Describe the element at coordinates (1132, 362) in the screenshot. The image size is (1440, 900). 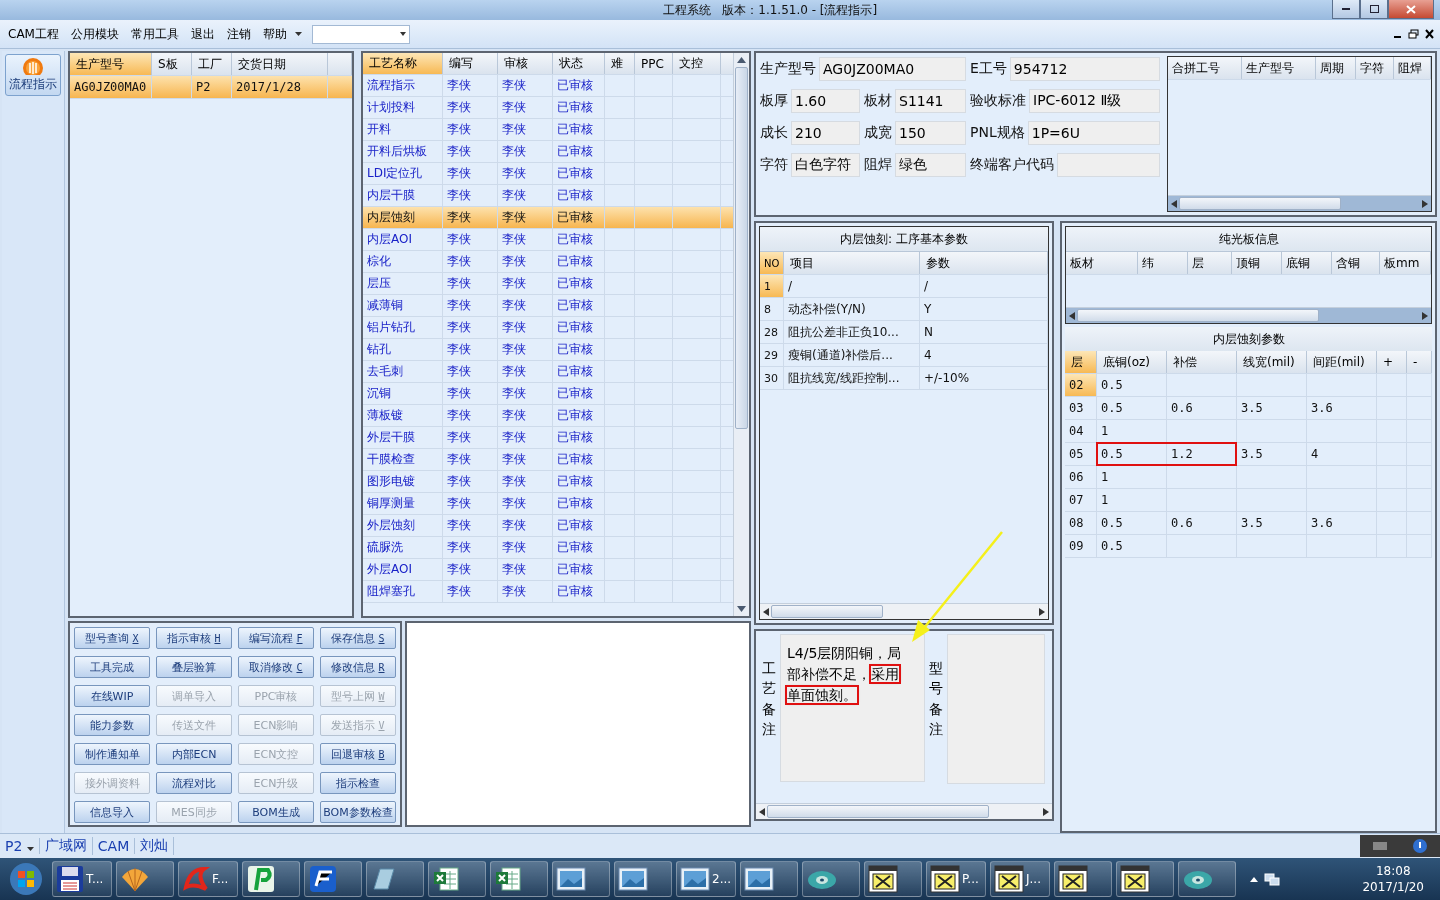
I see `column-header: 底铜(oz)` at that location.